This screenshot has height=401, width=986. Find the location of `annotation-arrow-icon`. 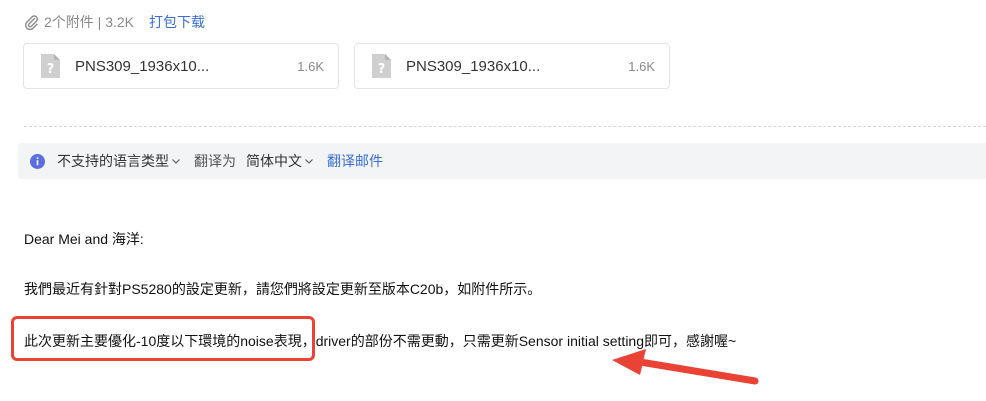

annotation-arrow-icon is located at coordinates (685, 367).